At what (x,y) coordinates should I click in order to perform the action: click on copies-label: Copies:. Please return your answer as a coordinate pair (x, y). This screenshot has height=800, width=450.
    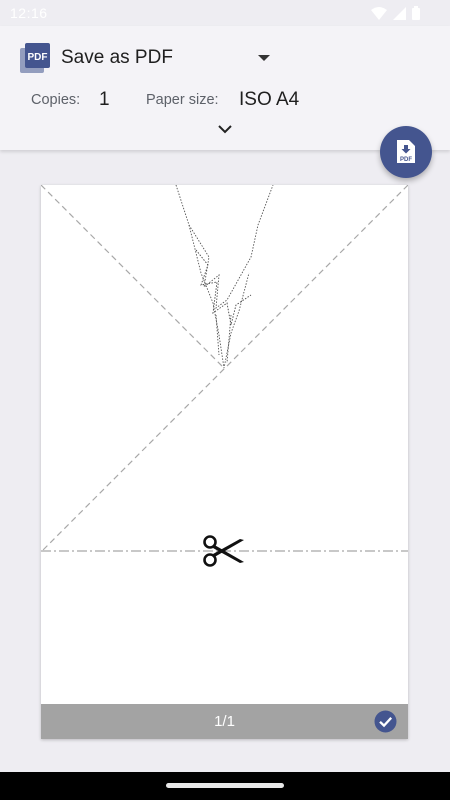
    Looking at the image, I should click on (56, 100).